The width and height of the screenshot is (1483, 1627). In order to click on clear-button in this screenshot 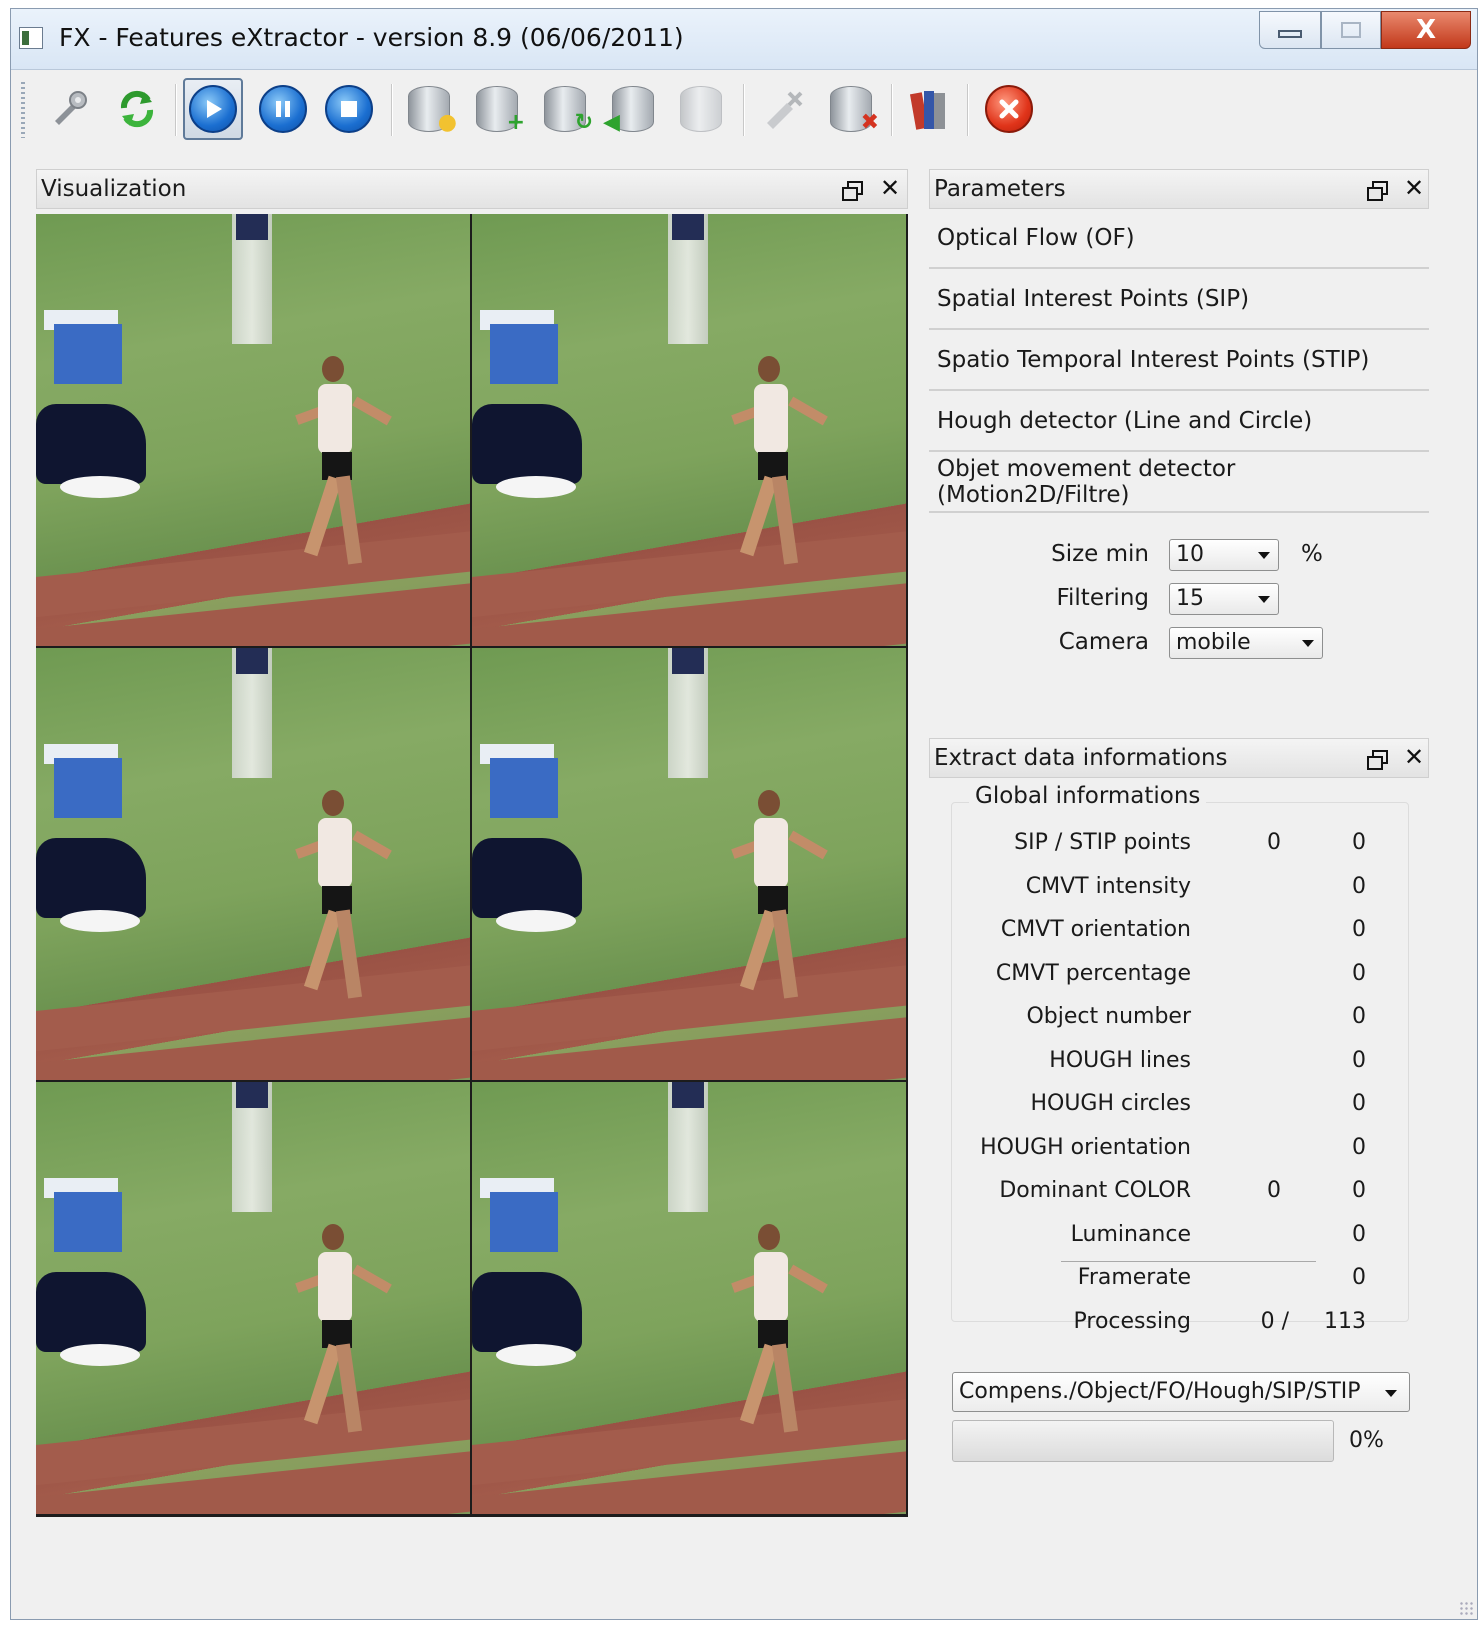, I will do `click(783, 109)`.